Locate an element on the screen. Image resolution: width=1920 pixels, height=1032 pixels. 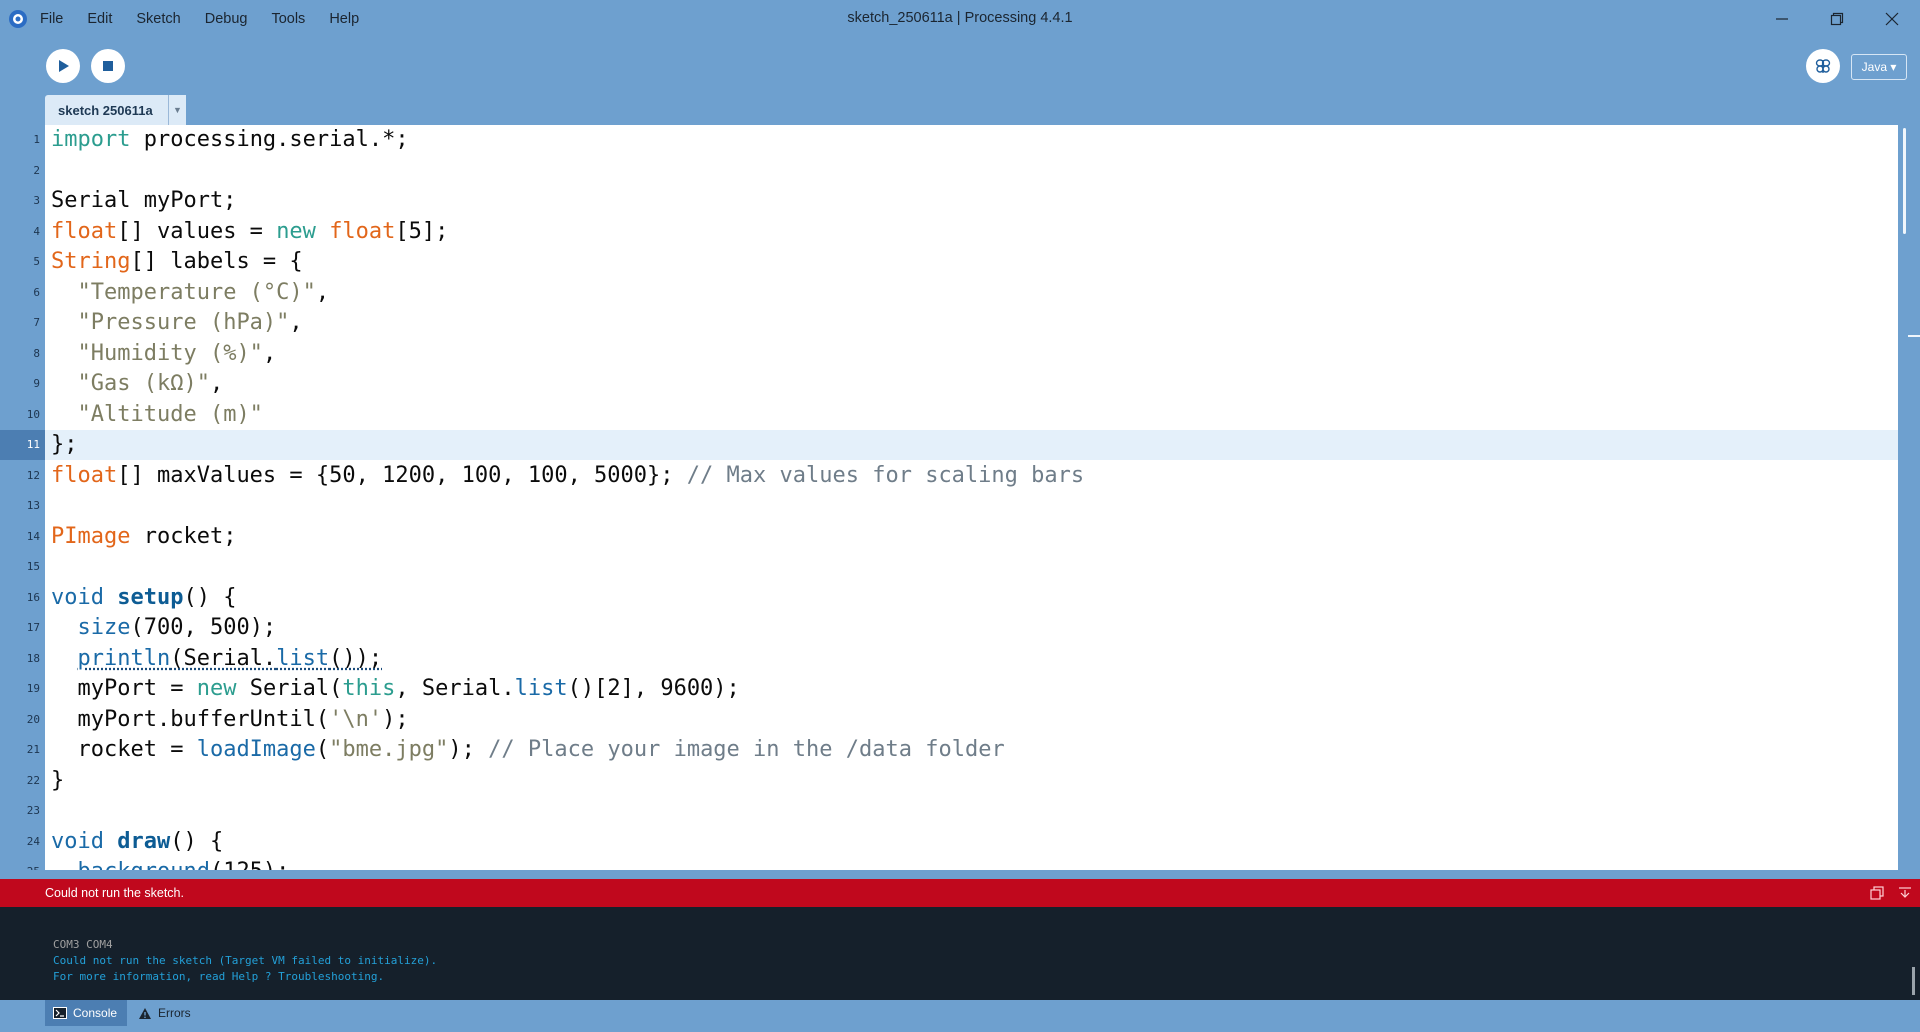
play-icon is located at coordinates (64, 66).